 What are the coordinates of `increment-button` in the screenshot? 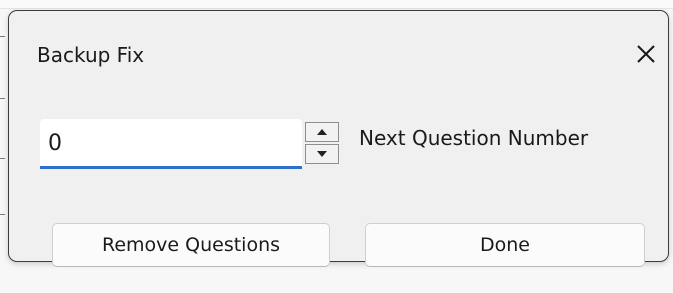 It's located at (322, 132).